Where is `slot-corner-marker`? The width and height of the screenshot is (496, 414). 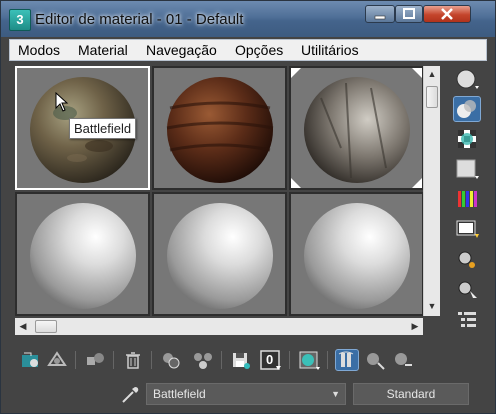
slot-corner-marker is located at coordinates (296, 73).